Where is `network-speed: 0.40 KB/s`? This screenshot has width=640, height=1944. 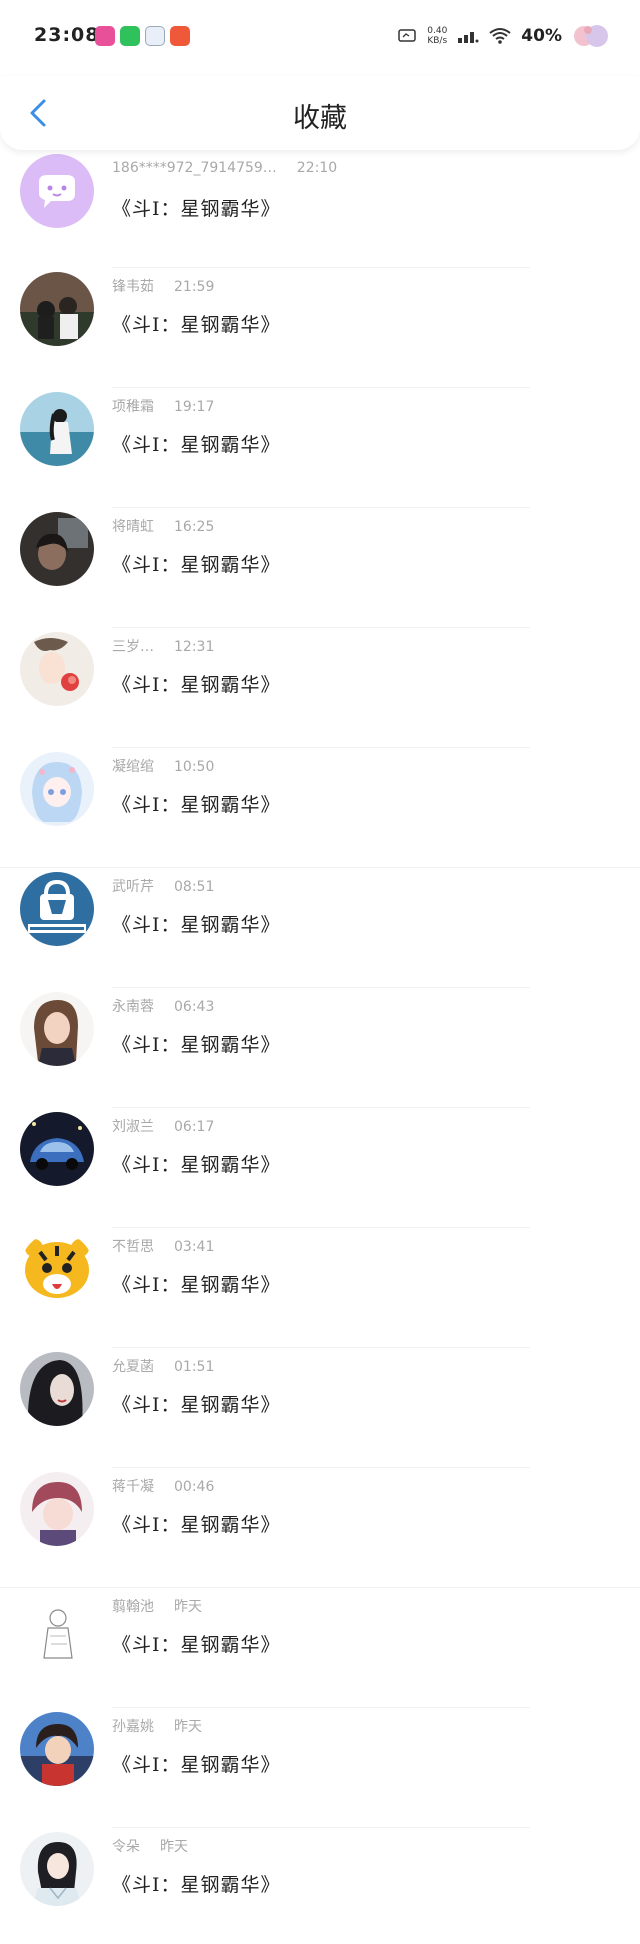 network-speed: 0.40 KB/s is located at coordinates (437, 36).